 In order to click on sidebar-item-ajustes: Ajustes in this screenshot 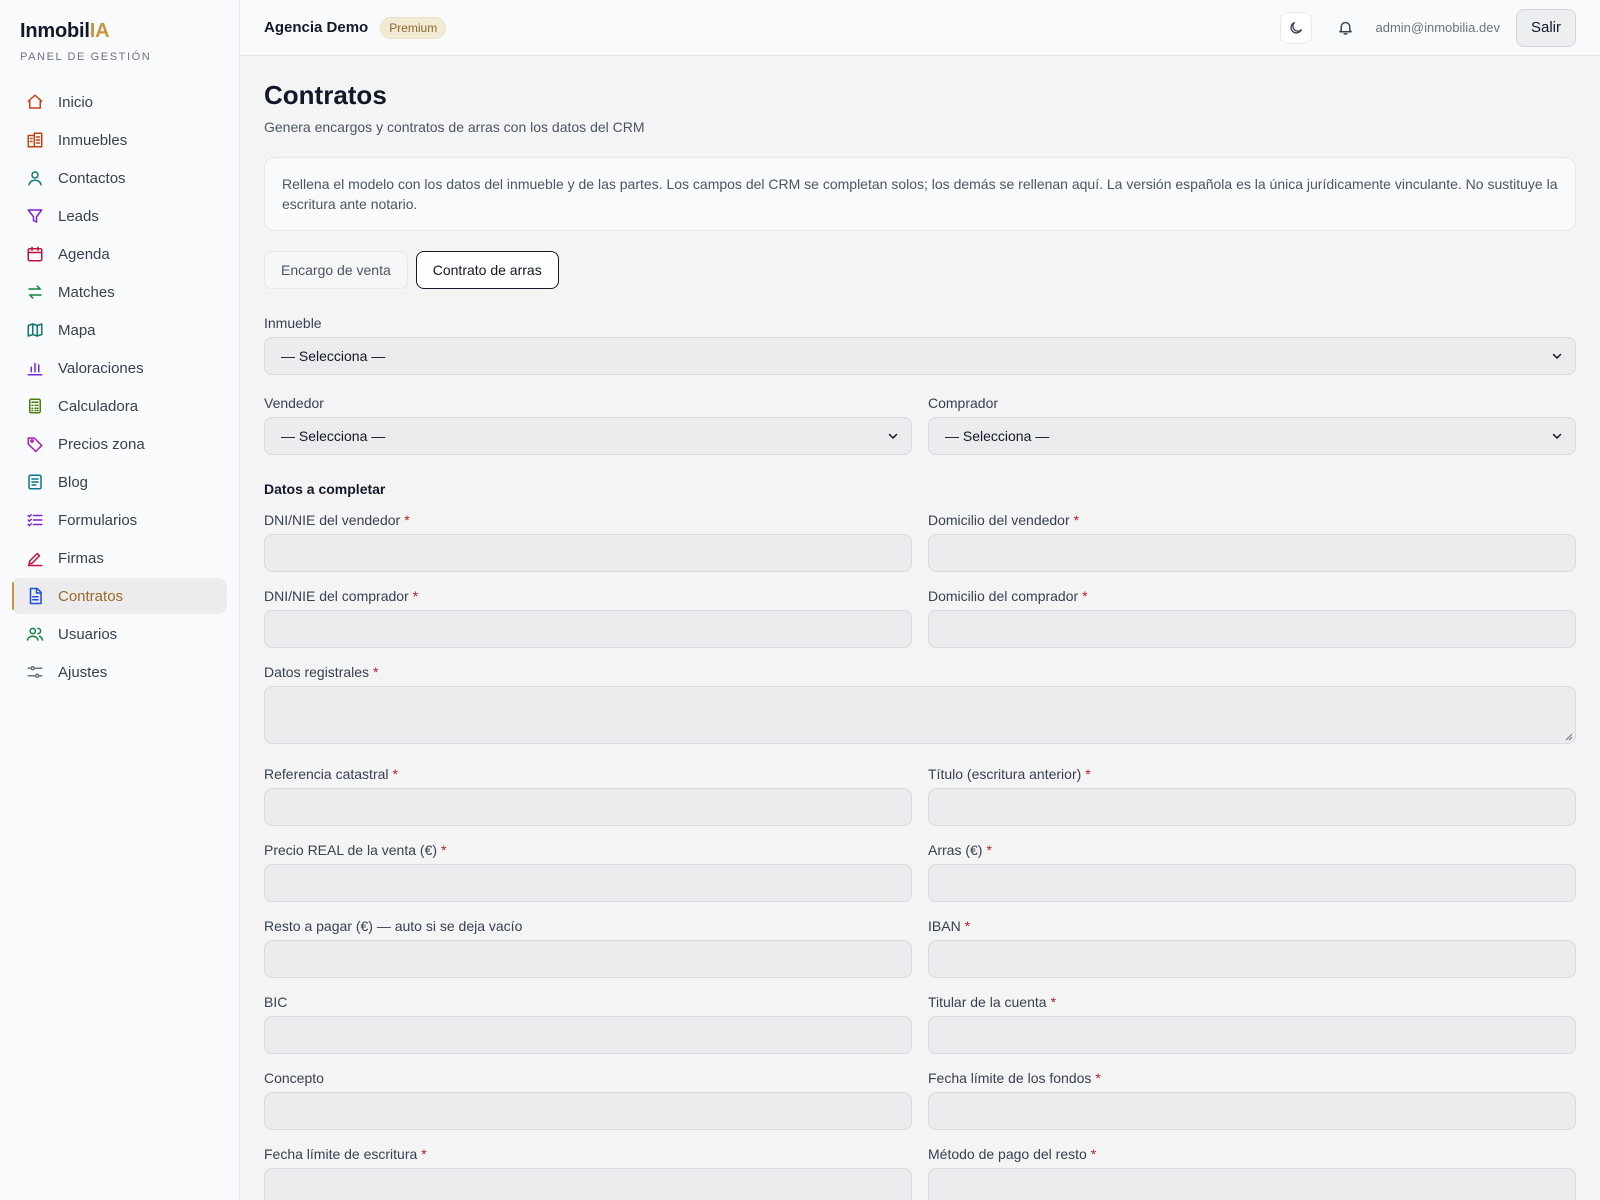, I will do `click(119, 672)`.